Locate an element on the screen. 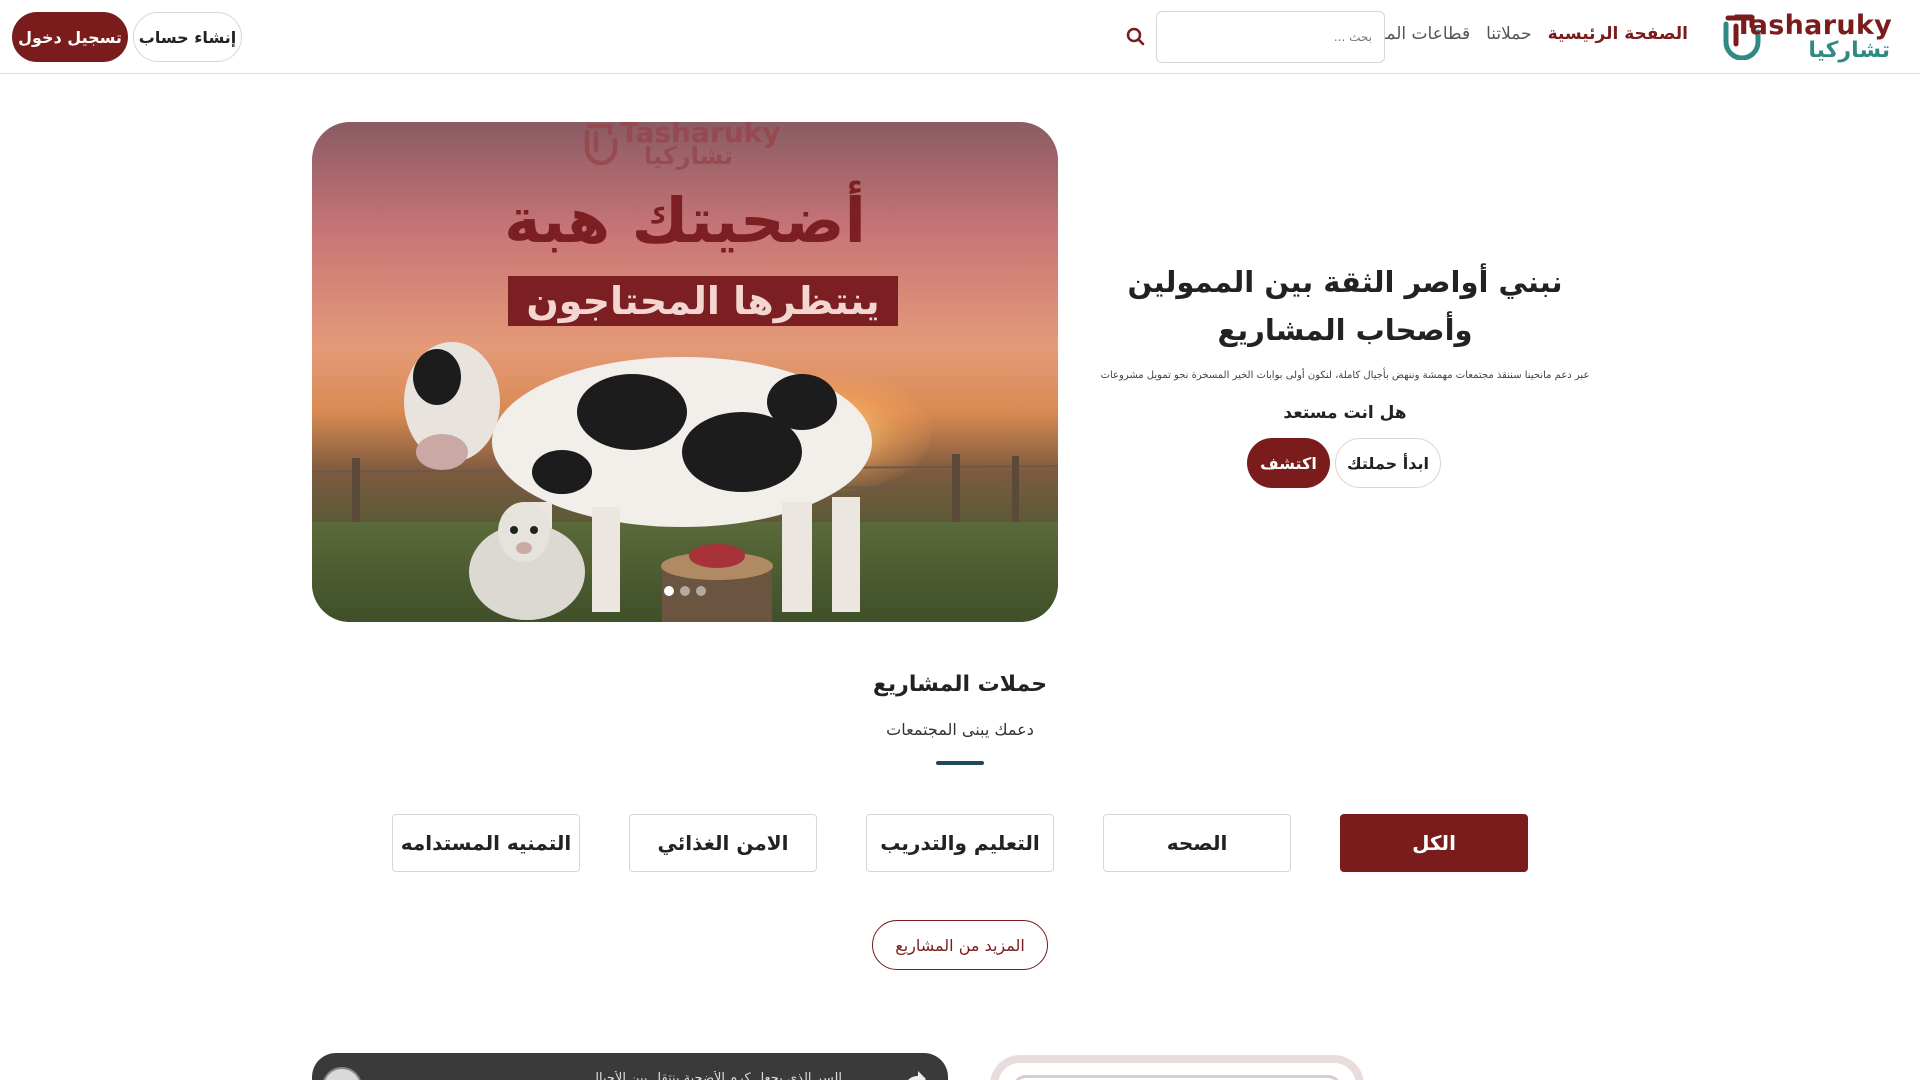  campaigns-subtitle: دعمك يبنى المجتمعات is located at coordinates (960, 729).